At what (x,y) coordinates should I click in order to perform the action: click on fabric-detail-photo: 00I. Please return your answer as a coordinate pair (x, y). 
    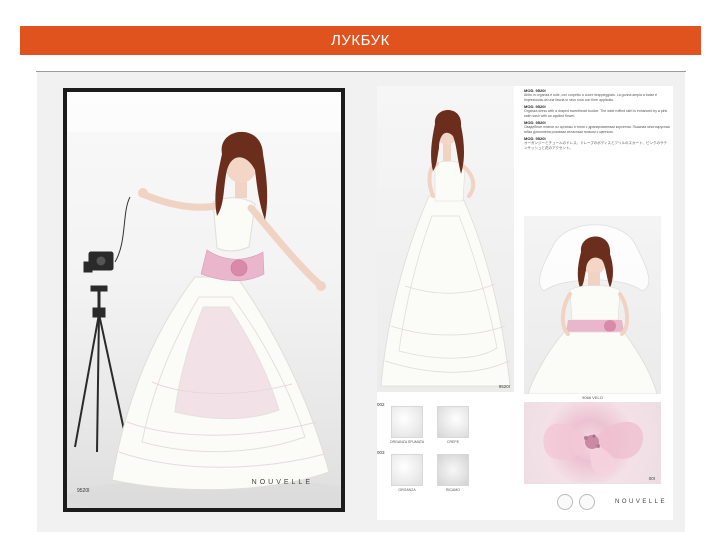
    Looking at the image, I should click on (592, 443).